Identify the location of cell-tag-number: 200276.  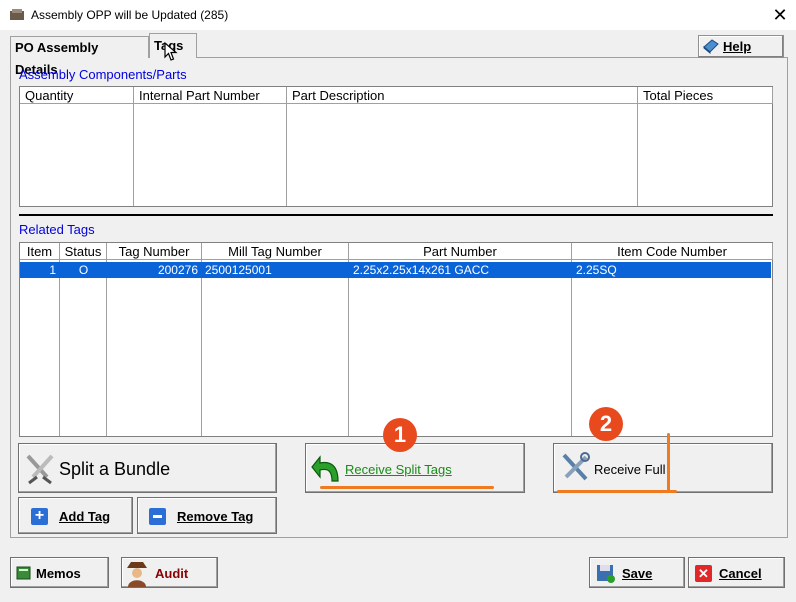
(177, 270).